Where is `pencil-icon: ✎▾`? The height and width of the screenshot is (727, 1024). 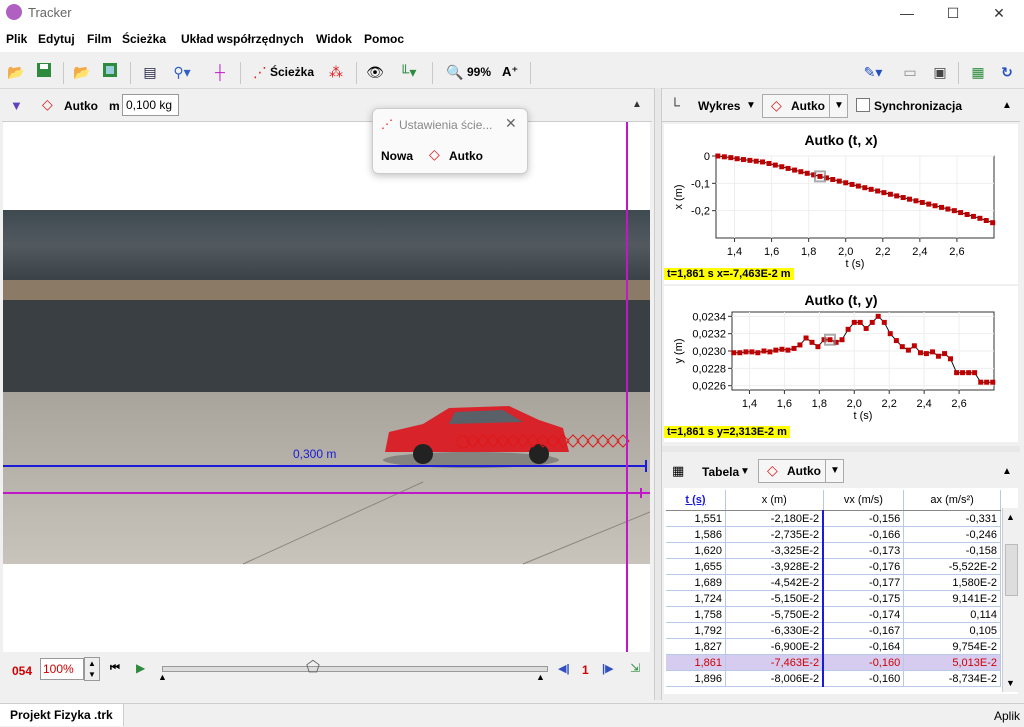 pencil-icon: ✎▾ is located at coordinates (873, 72).